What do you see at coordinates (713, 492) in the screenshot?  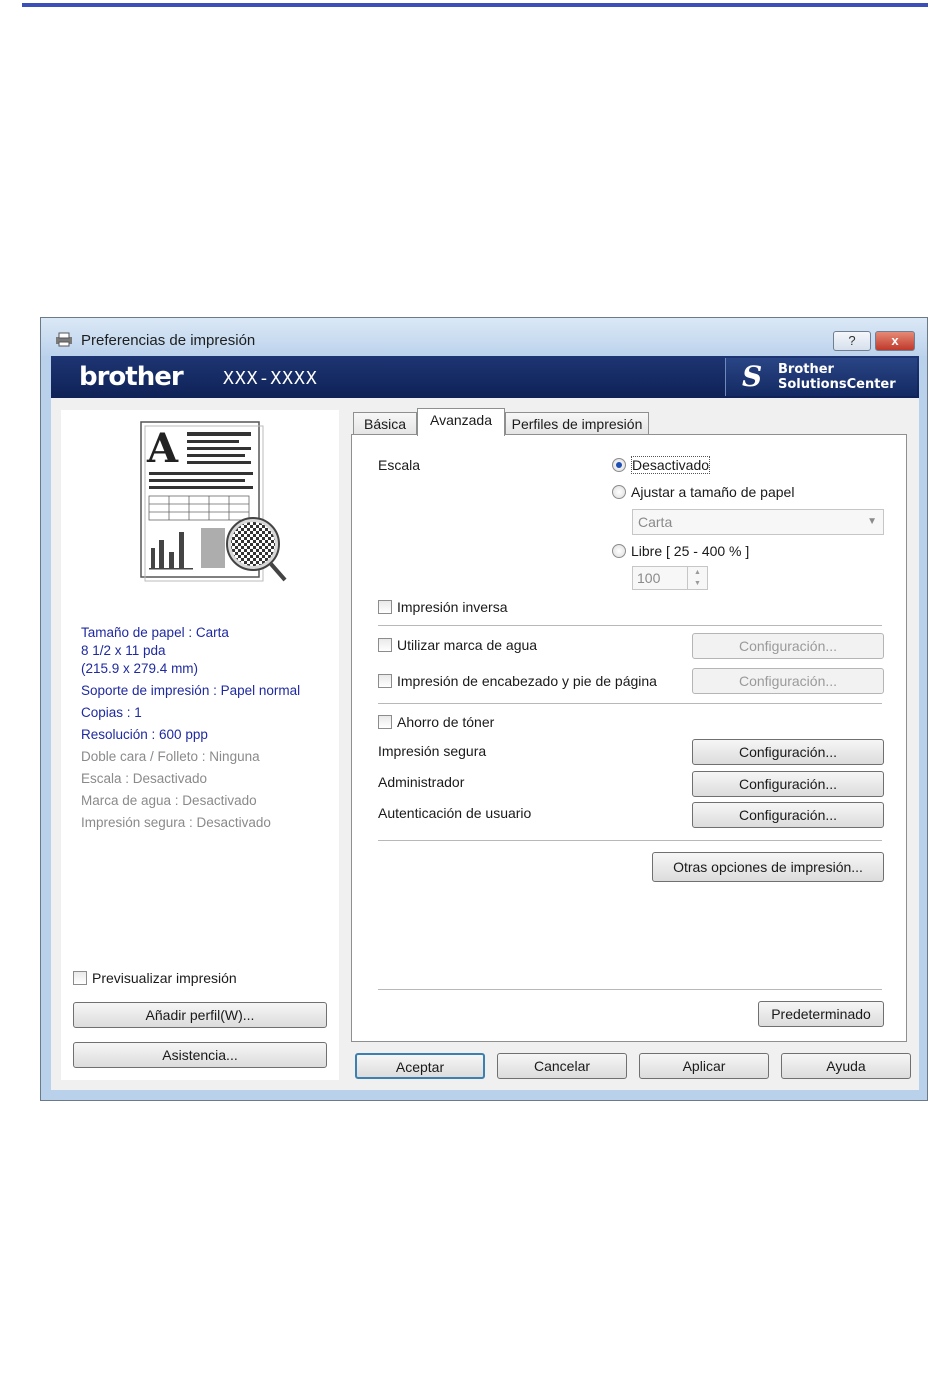 I see `scale-fit-label: Ajustar a tamaño de papel` at bounding box center [713, 492].